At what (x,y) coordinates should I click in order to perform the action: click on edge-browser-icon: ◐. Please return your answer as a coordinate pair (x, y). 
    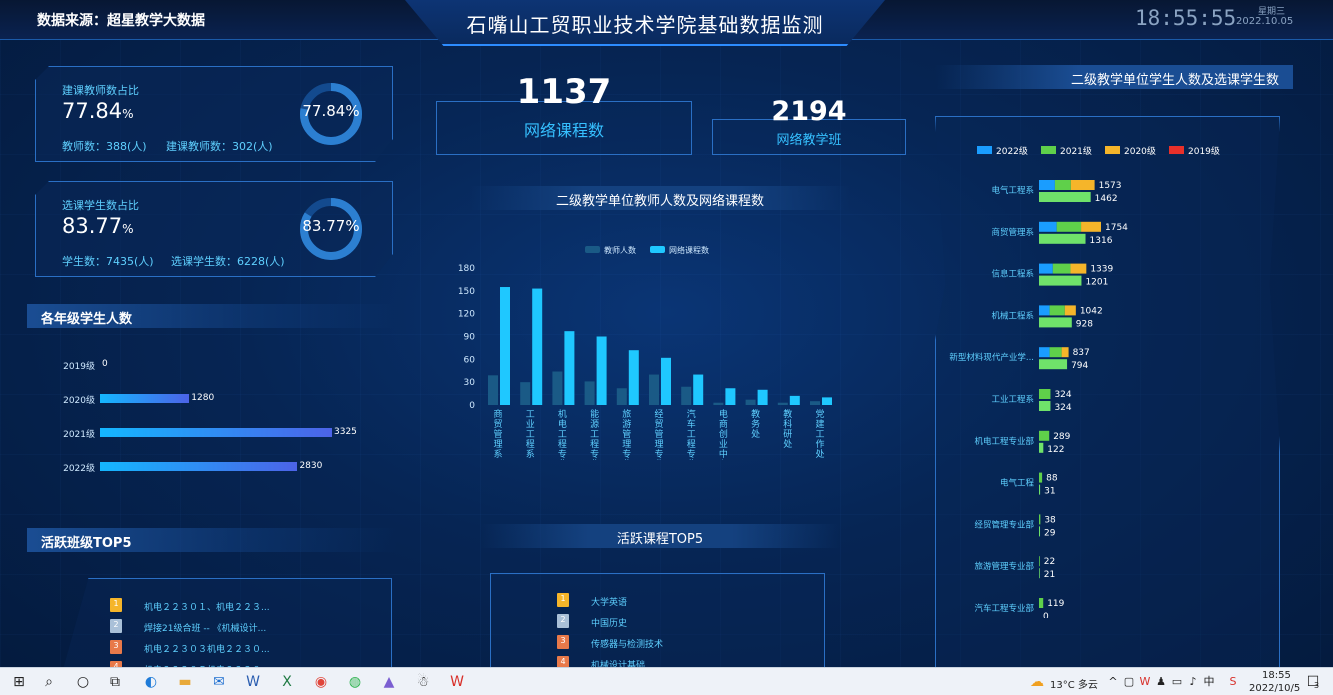
    Looking at the image, I should click on (151, 682).